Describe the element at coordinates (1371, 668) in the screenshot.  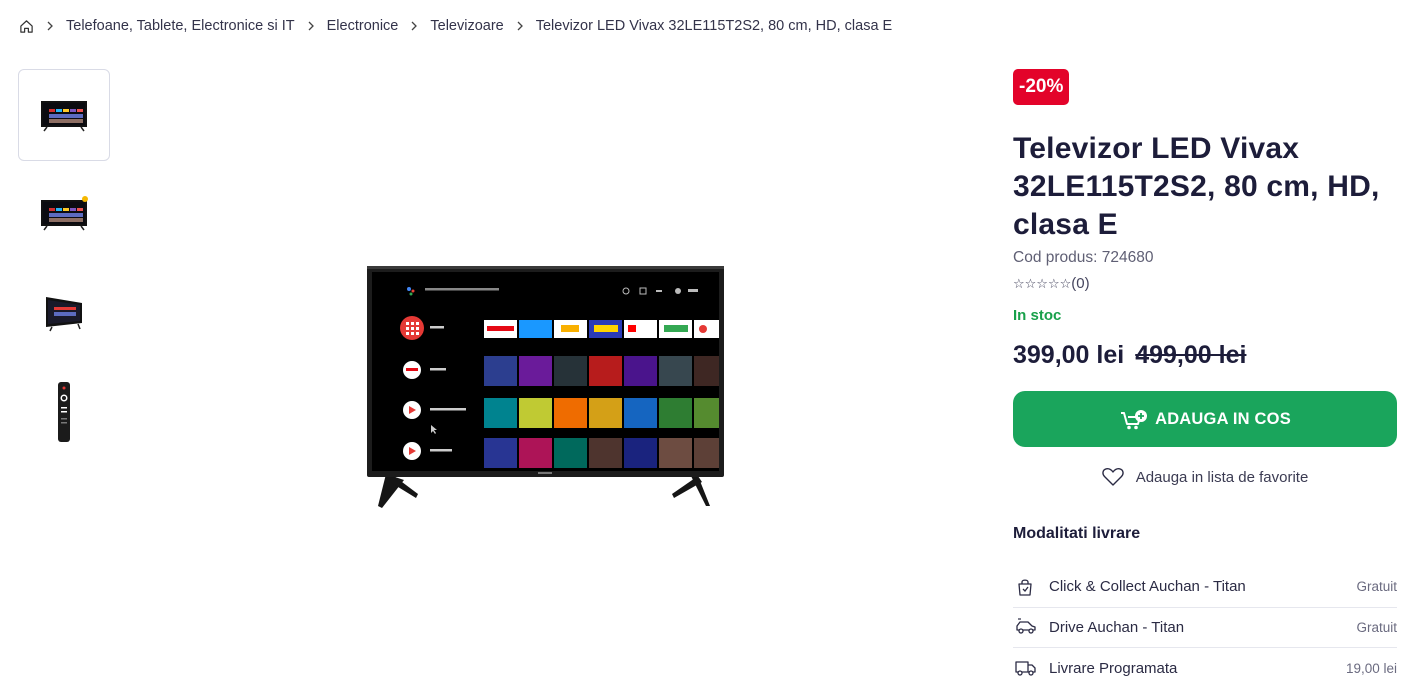
I see `delivery-option-price: 19,00 lei` at that location.